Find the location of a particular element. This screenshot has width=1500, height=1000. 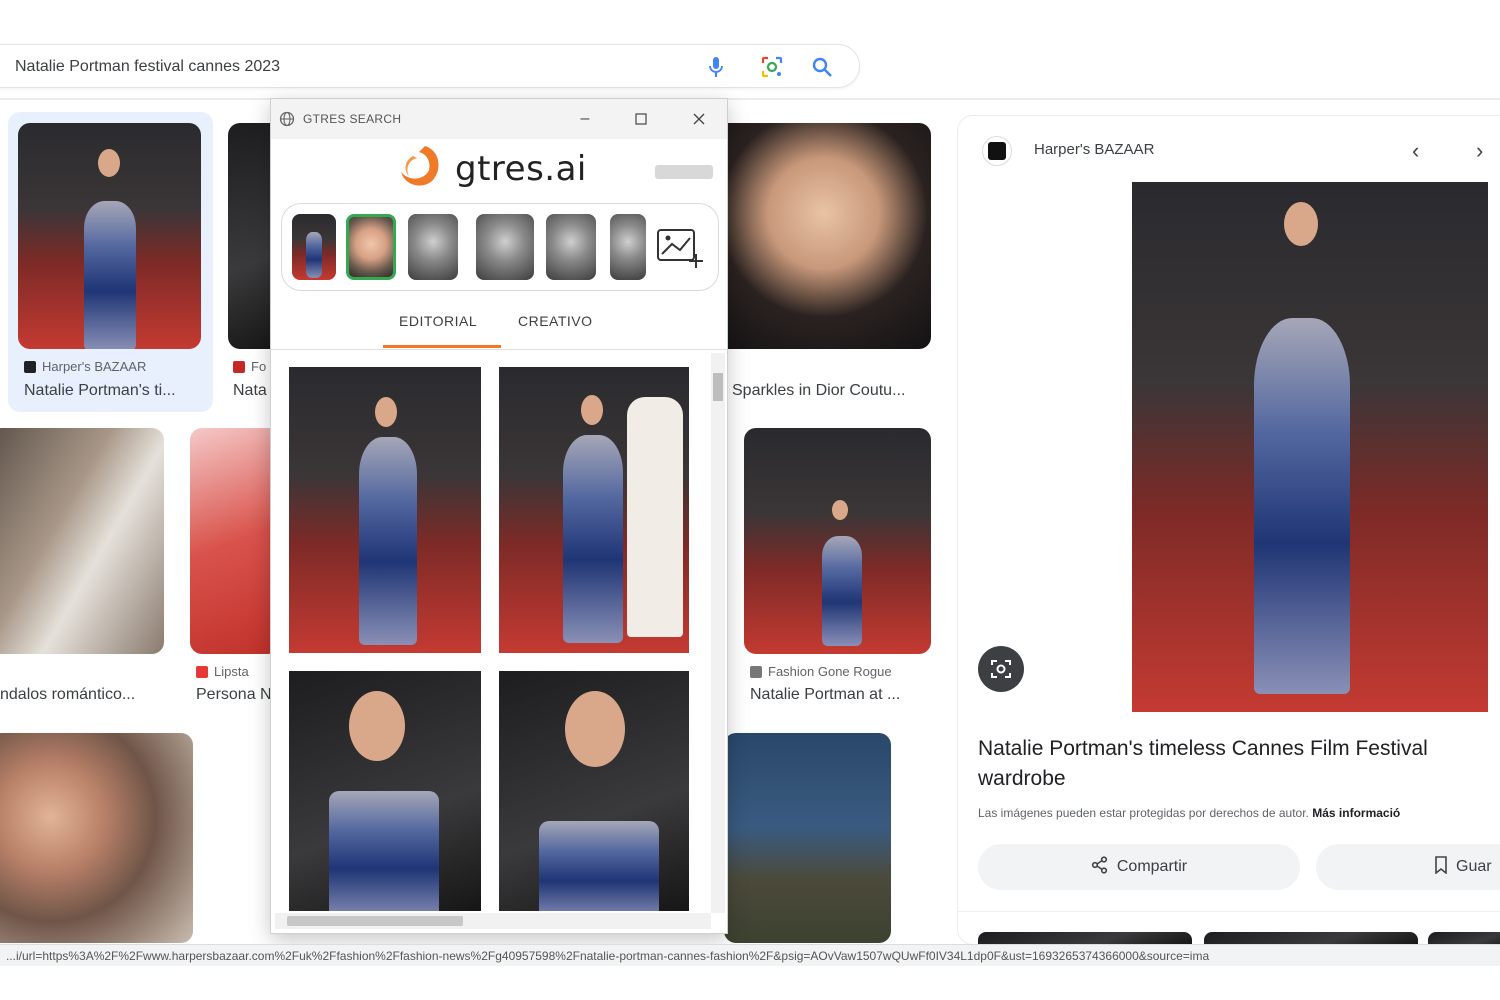

window-titlebar: GTRES SEARCH – is located at coordinates (499, 119).